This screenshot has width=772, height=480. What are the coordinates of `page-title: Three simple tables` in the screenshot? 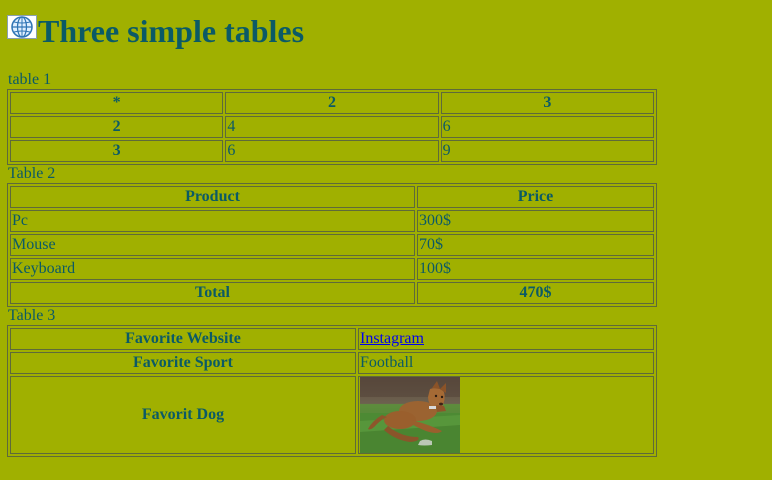 It's located at (171, 31).